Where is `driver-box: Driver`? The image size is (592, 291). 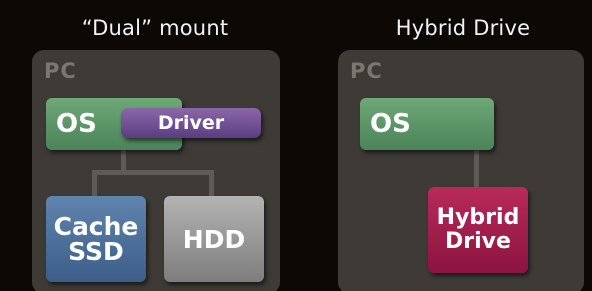 driver-box: Driver is located at coordinates (191, 123).